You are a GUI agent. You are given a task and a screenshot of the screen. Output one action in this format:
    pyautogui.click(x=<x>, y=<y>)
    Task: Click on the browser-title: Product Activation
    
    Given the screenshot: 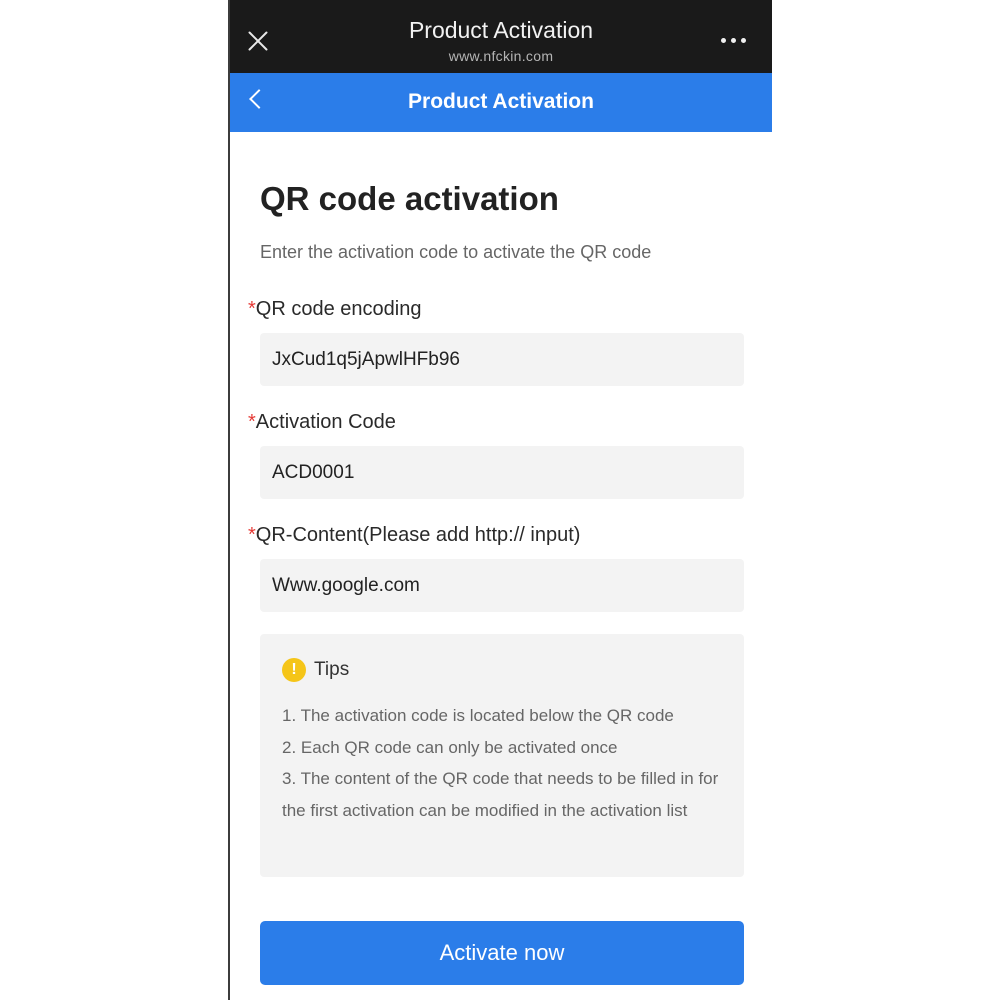 What is the action you would take?
    pyautogui.click(x=501, y=30)
    